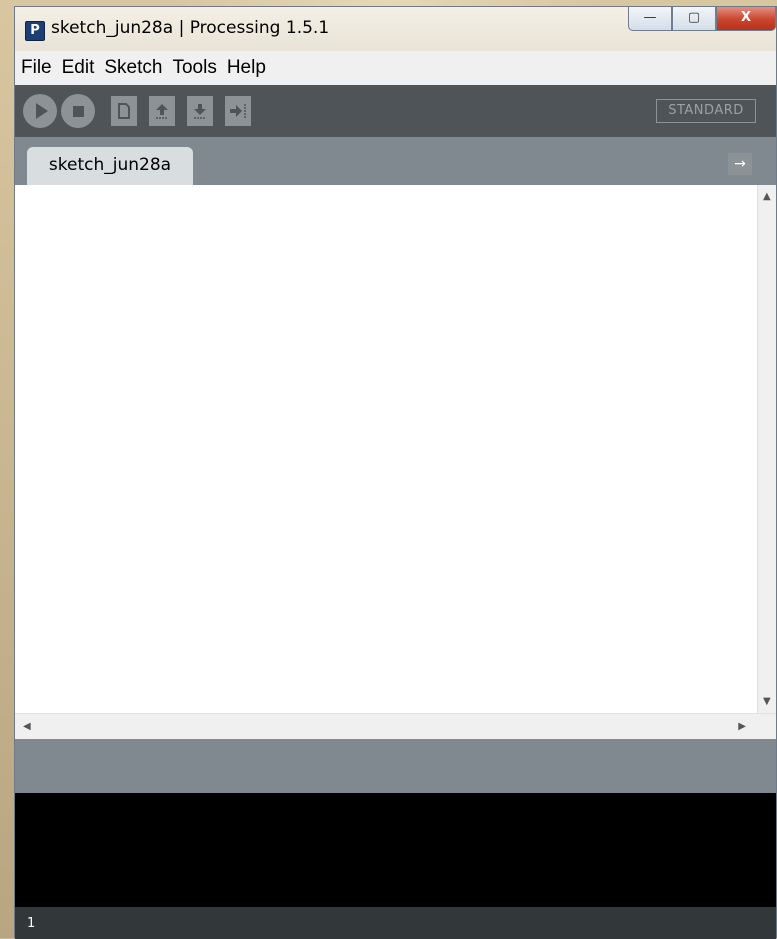 The height and width of the screenshot is (939, 777). Describe the element at coordinates (395, 923) in the screenshot. I see `line-status-bar: 1` at that location.